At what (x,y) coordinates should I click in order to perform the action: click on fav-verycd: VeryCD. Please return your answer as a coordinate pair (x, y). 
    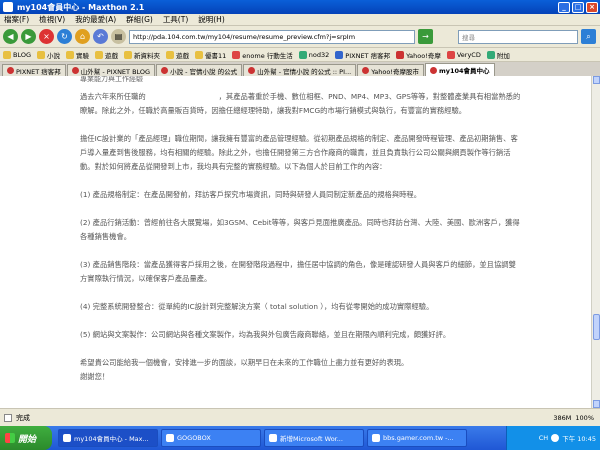
    Looking at the image, I should click on (463, 54).